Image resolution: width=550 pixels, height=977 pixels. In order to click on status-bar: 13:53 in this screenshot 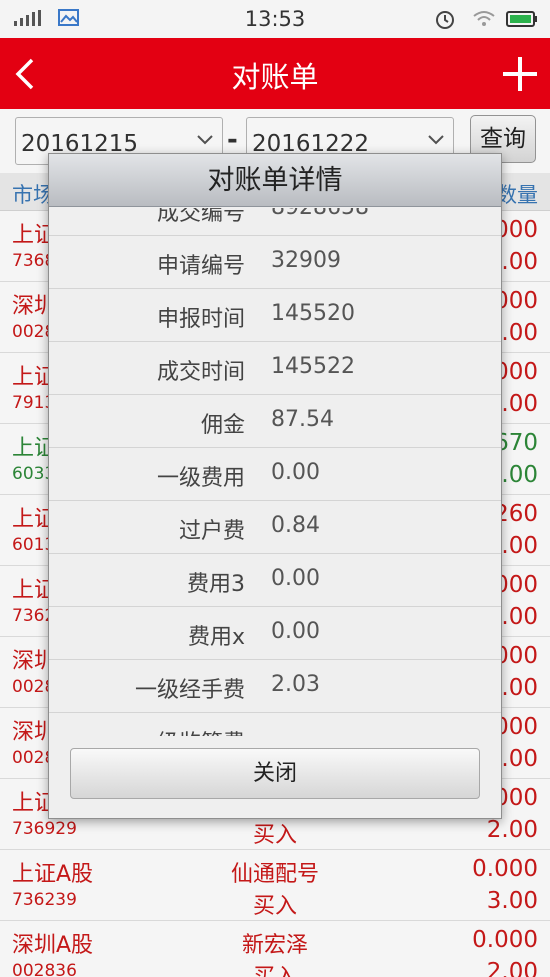, I will do `click(275, 19)`.